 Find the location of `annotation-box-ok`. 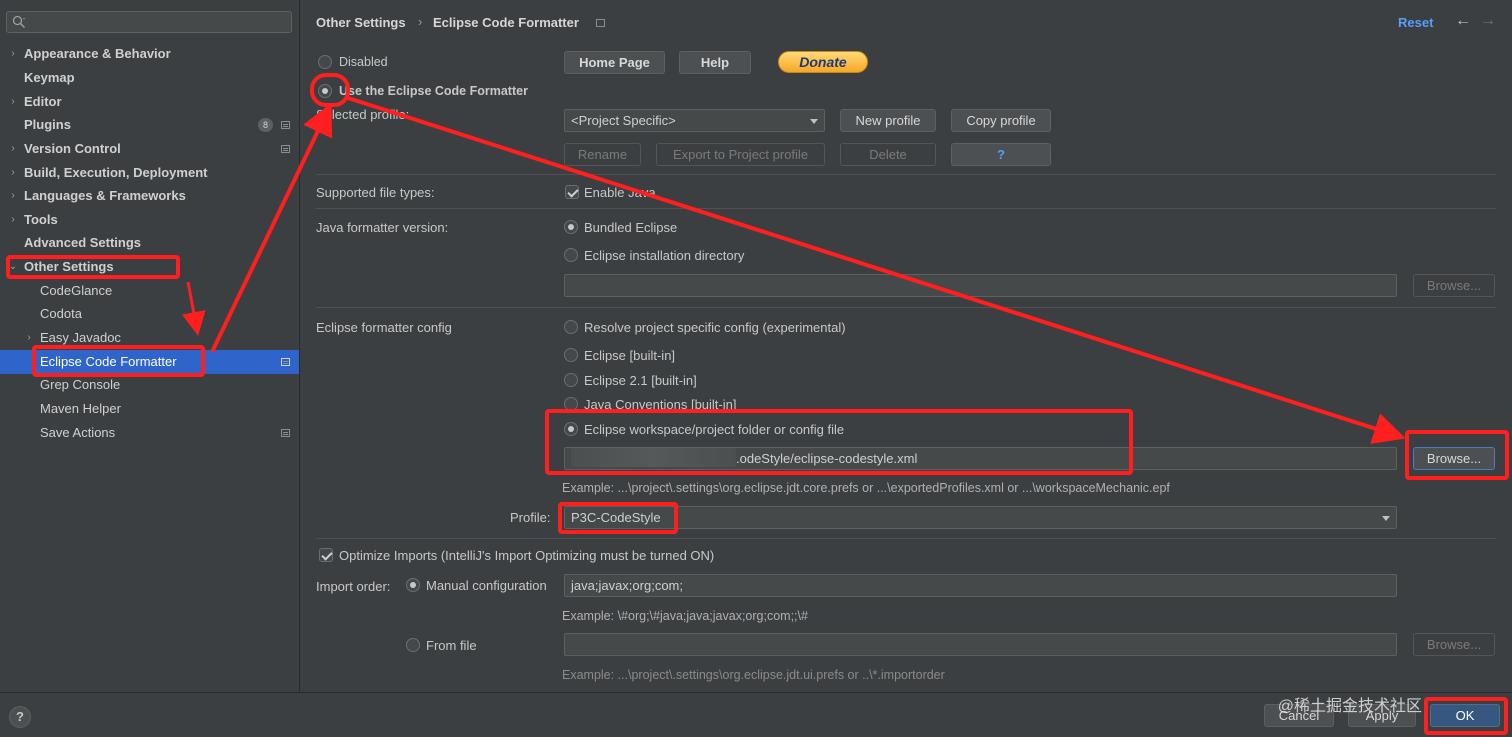

annotation-box-ok is located at coordinates (1466, 716).